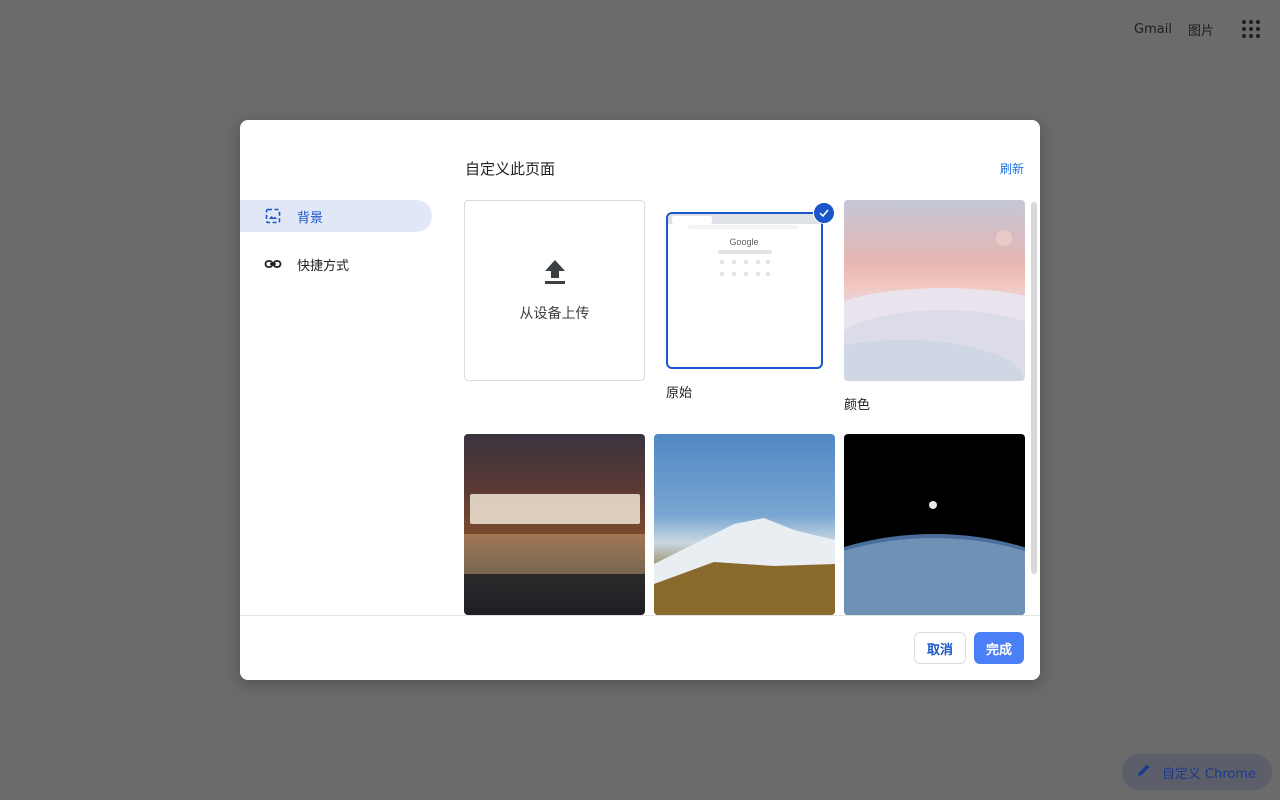 The width and height of the screenshot is (1280, 800). What do you see at coordinates (824, 213) in the screenshot?
I see `selected-check-icon` at bounding box center [824, 213].